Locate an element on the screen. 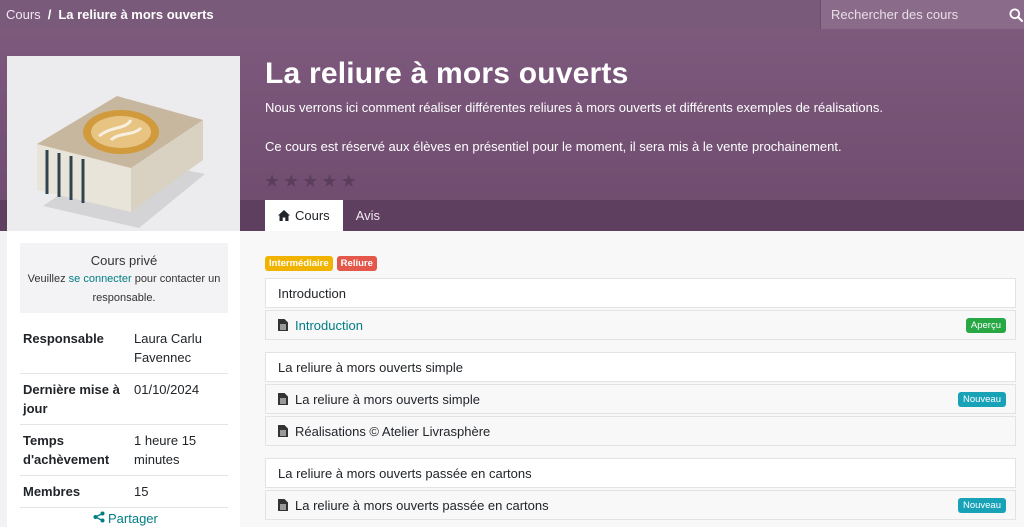 The width and height of the screenshot is (1024, 527). section-title: La reliure à mors ouverts simple is located at coordinates (370, 367).